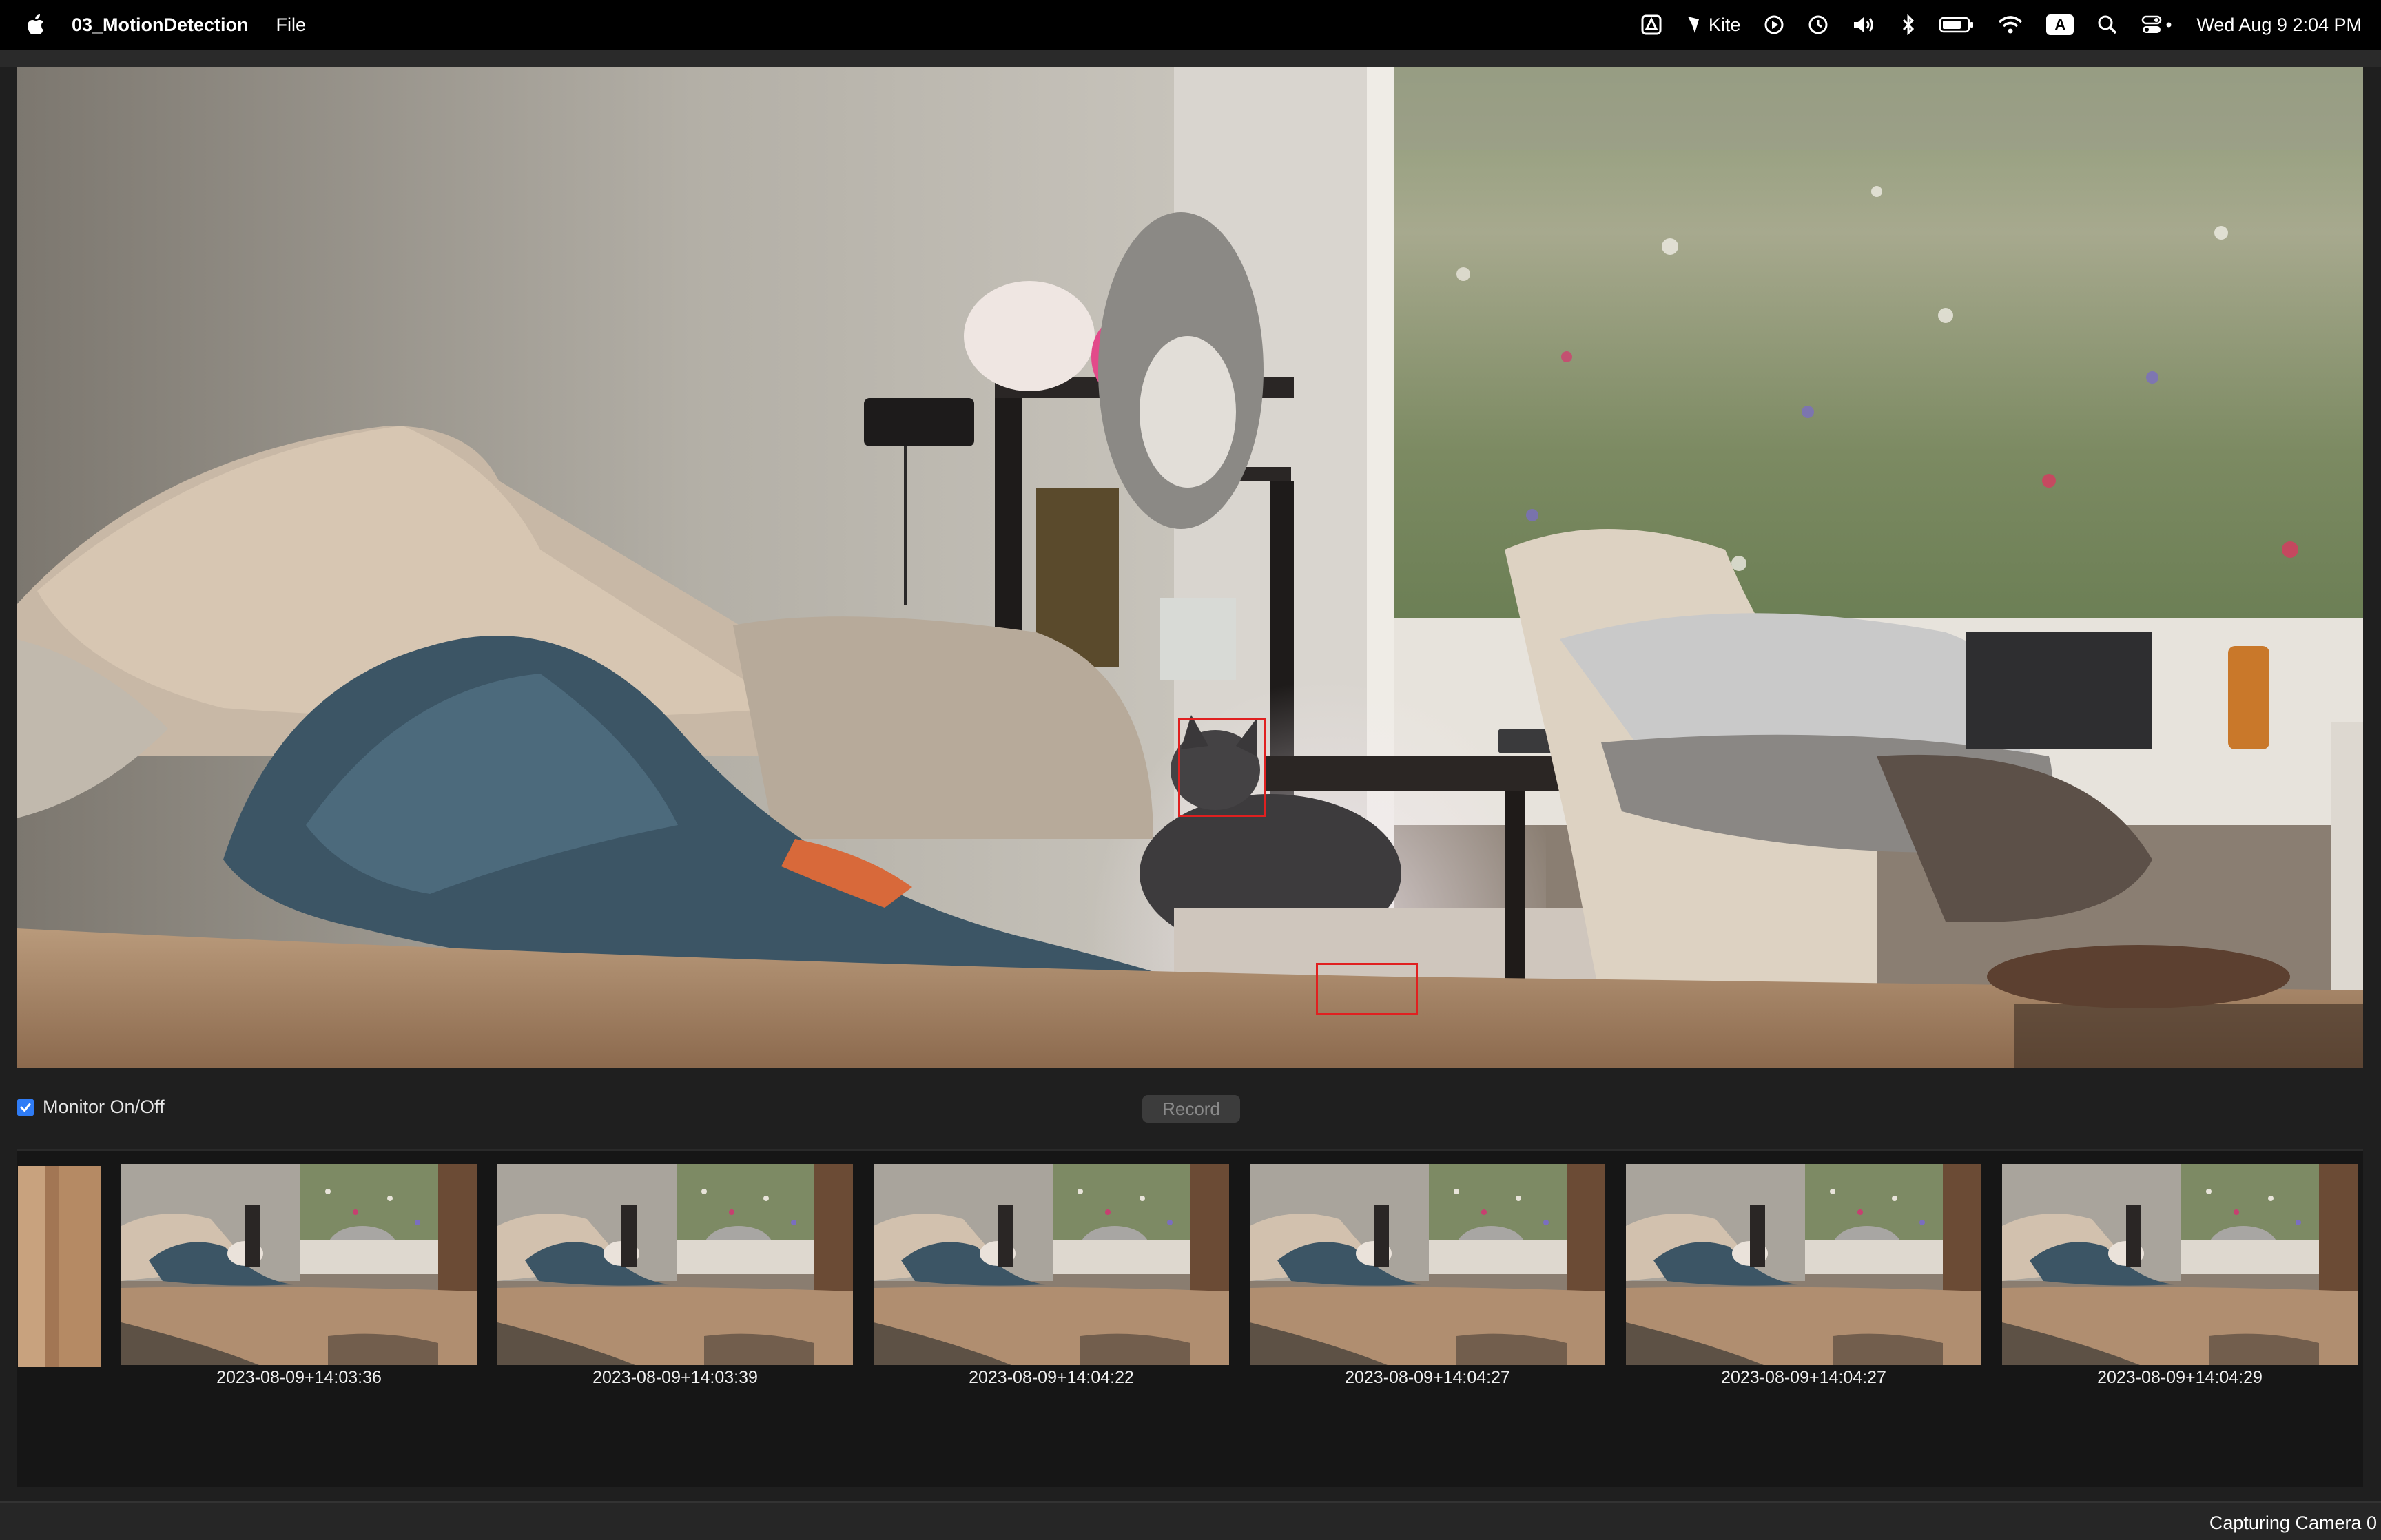 This screenshot has height=1540, width=2381. What do you see at coordinates (104, 1106) in the screenshot?
I see `monitor-toggle-label: Monitor On/Off` at bounding box center [104, 1106].